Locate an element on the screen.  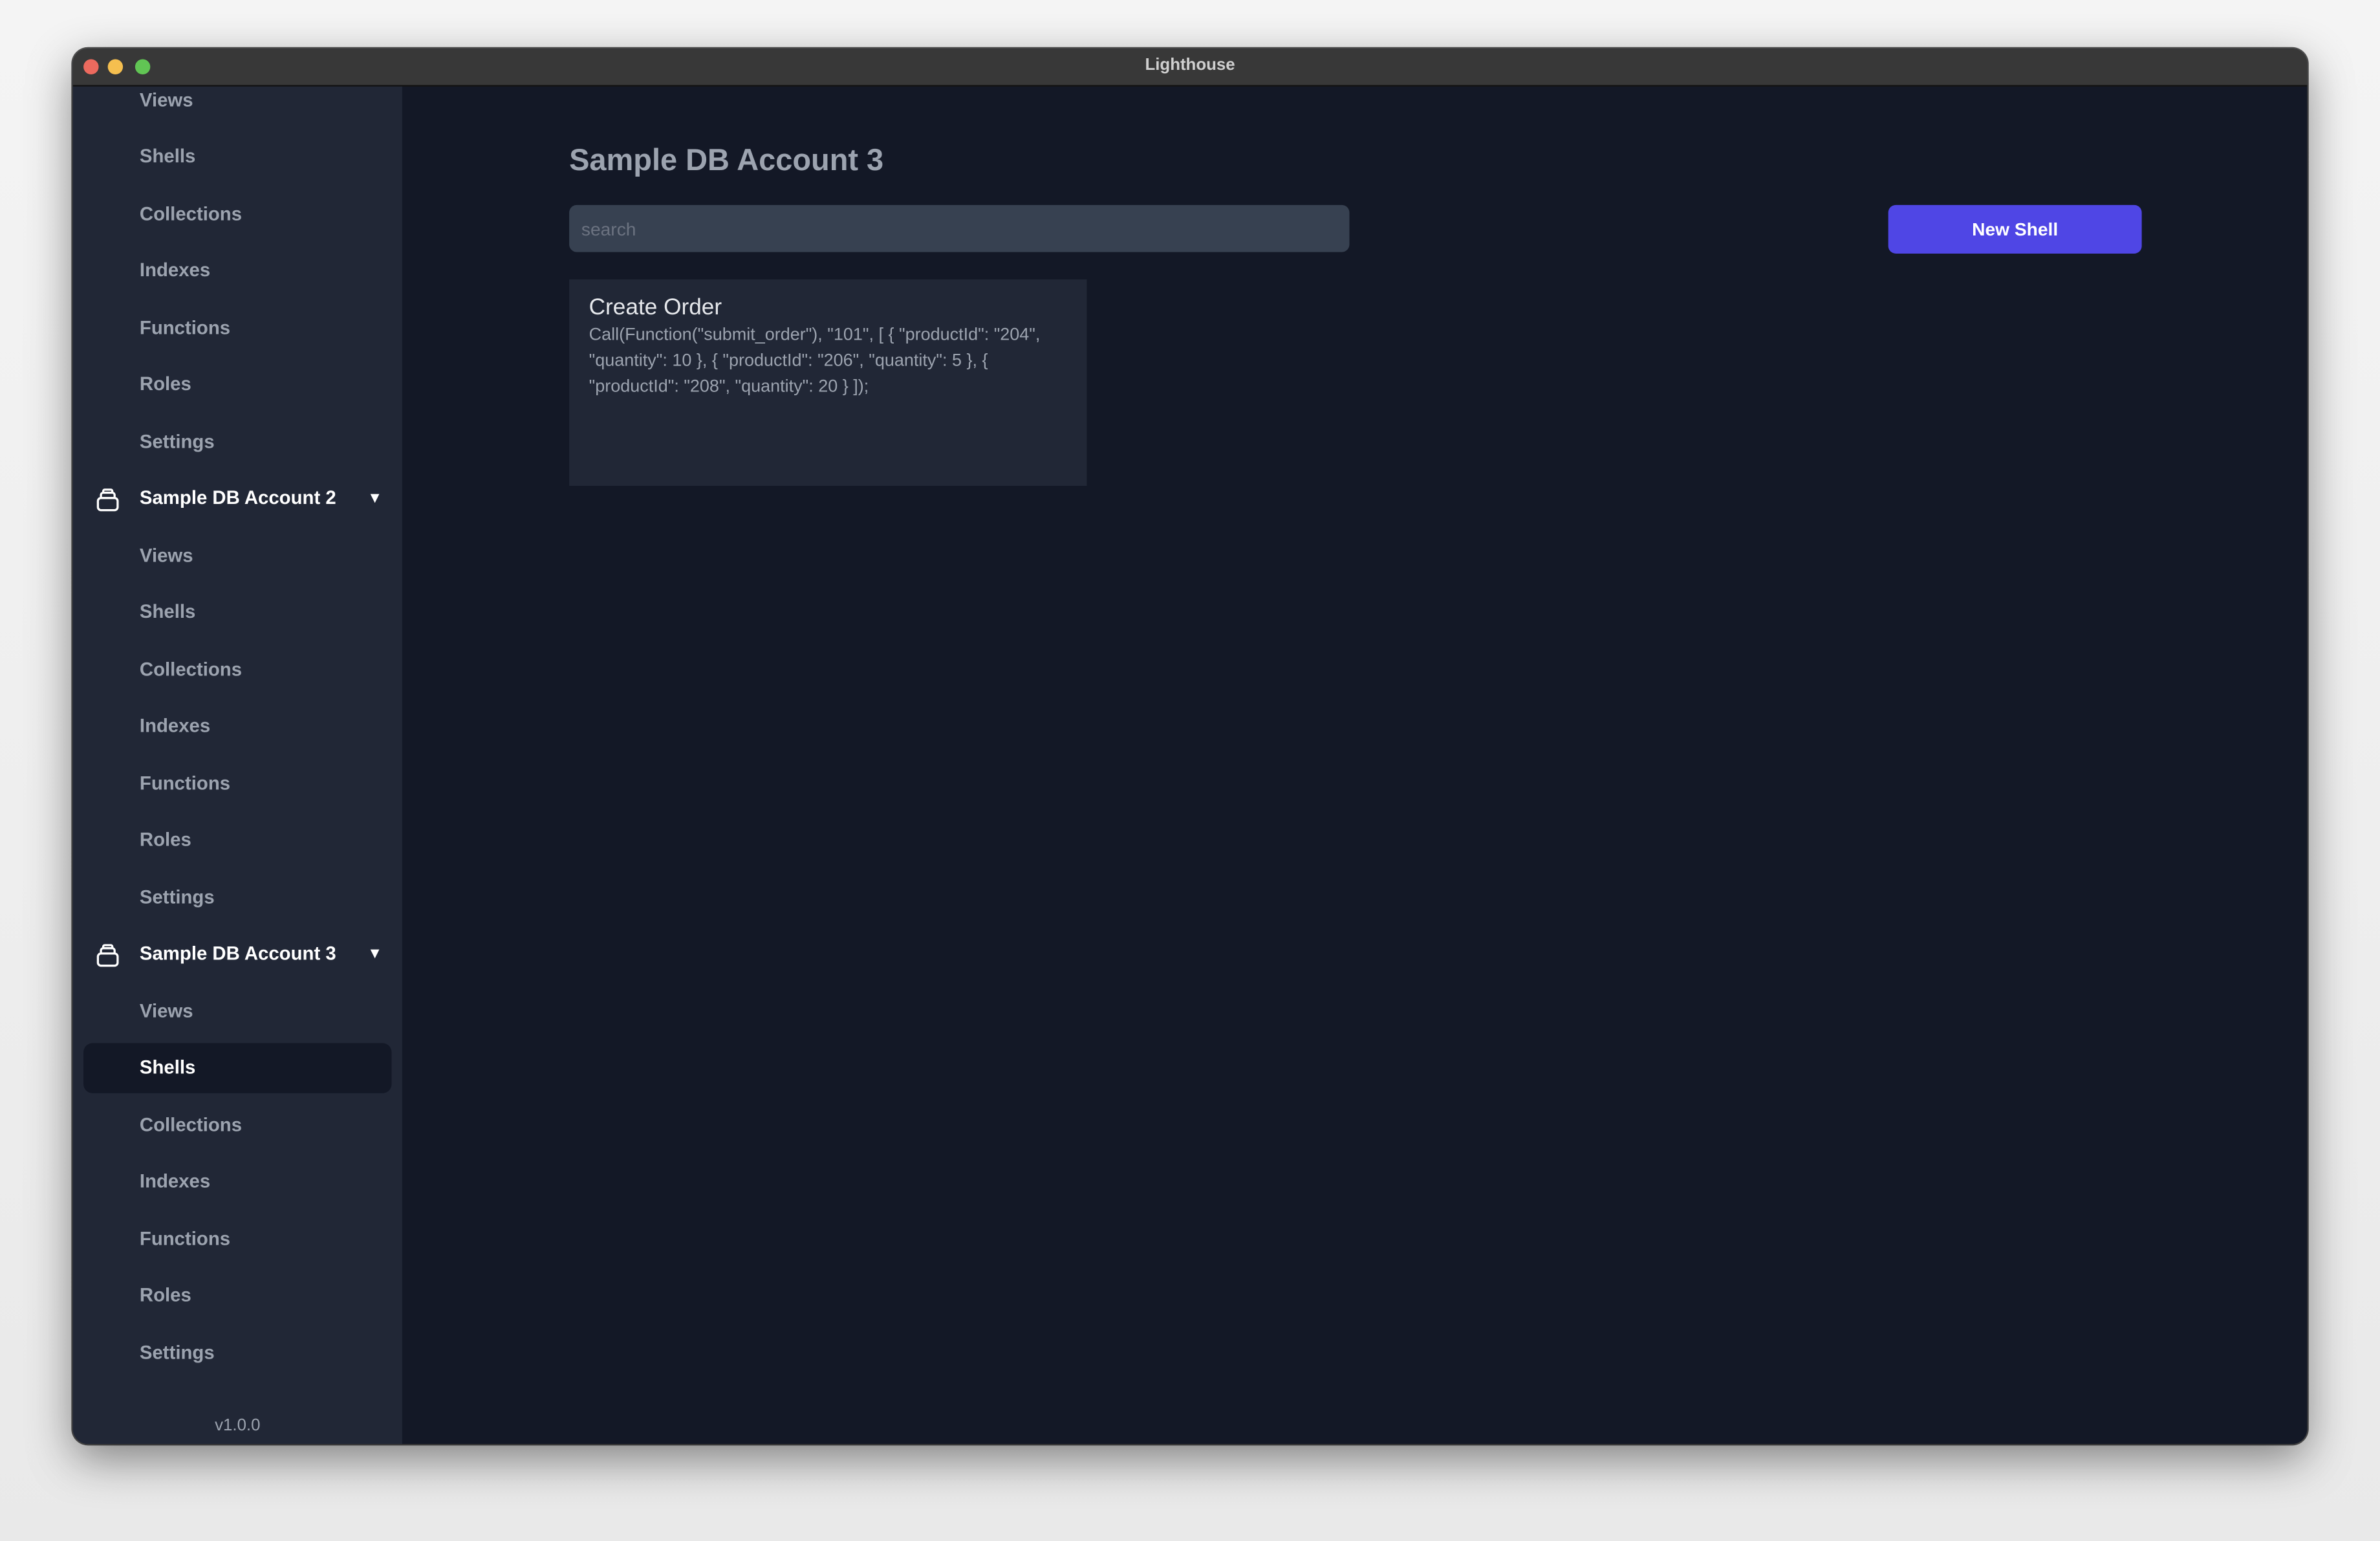
account-name: Sample DB Account 2 is located at coordinates (237, 498).